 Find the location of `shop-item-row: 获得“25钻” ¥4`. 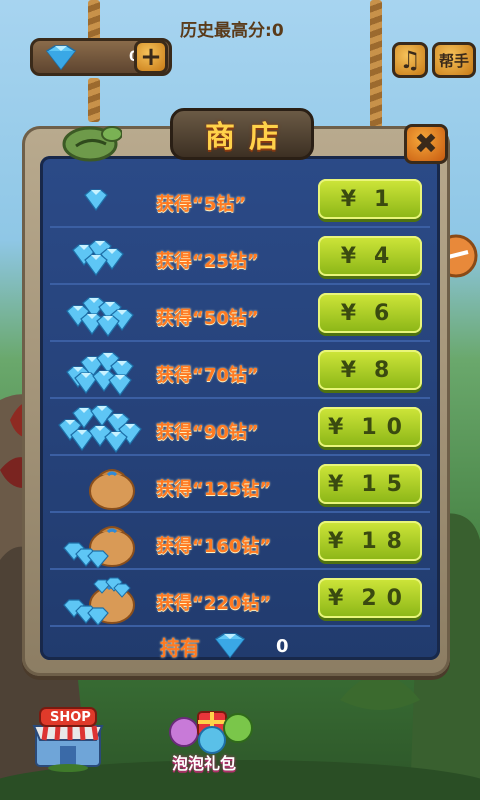

shop-item-row: 获得“25钻” ¥4 is located at coordinates (240, 259).